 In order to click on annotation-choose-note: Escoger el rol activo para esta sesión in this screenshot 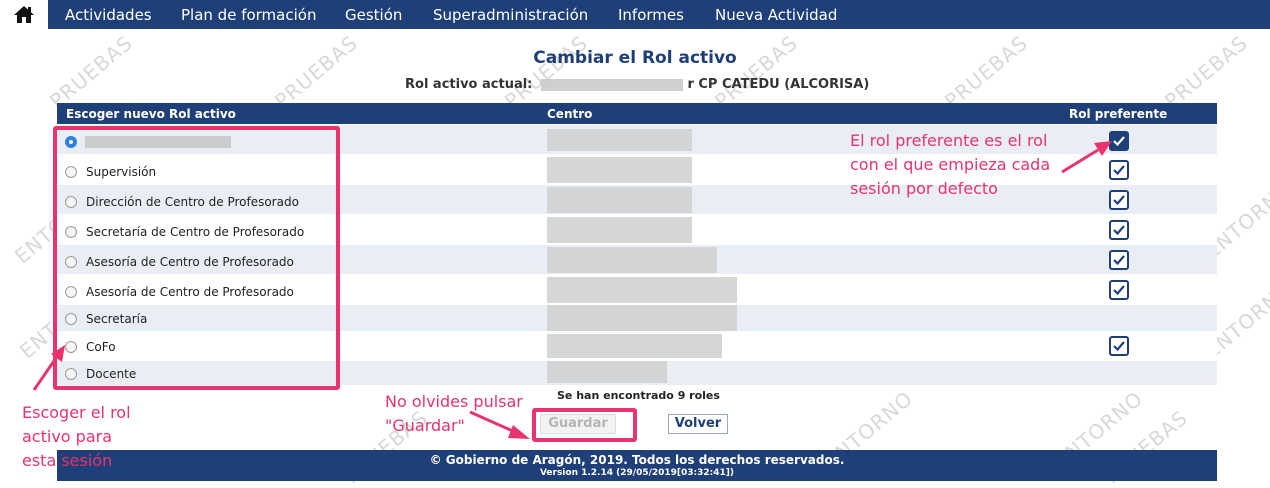, I will do `click(76, 437)`.